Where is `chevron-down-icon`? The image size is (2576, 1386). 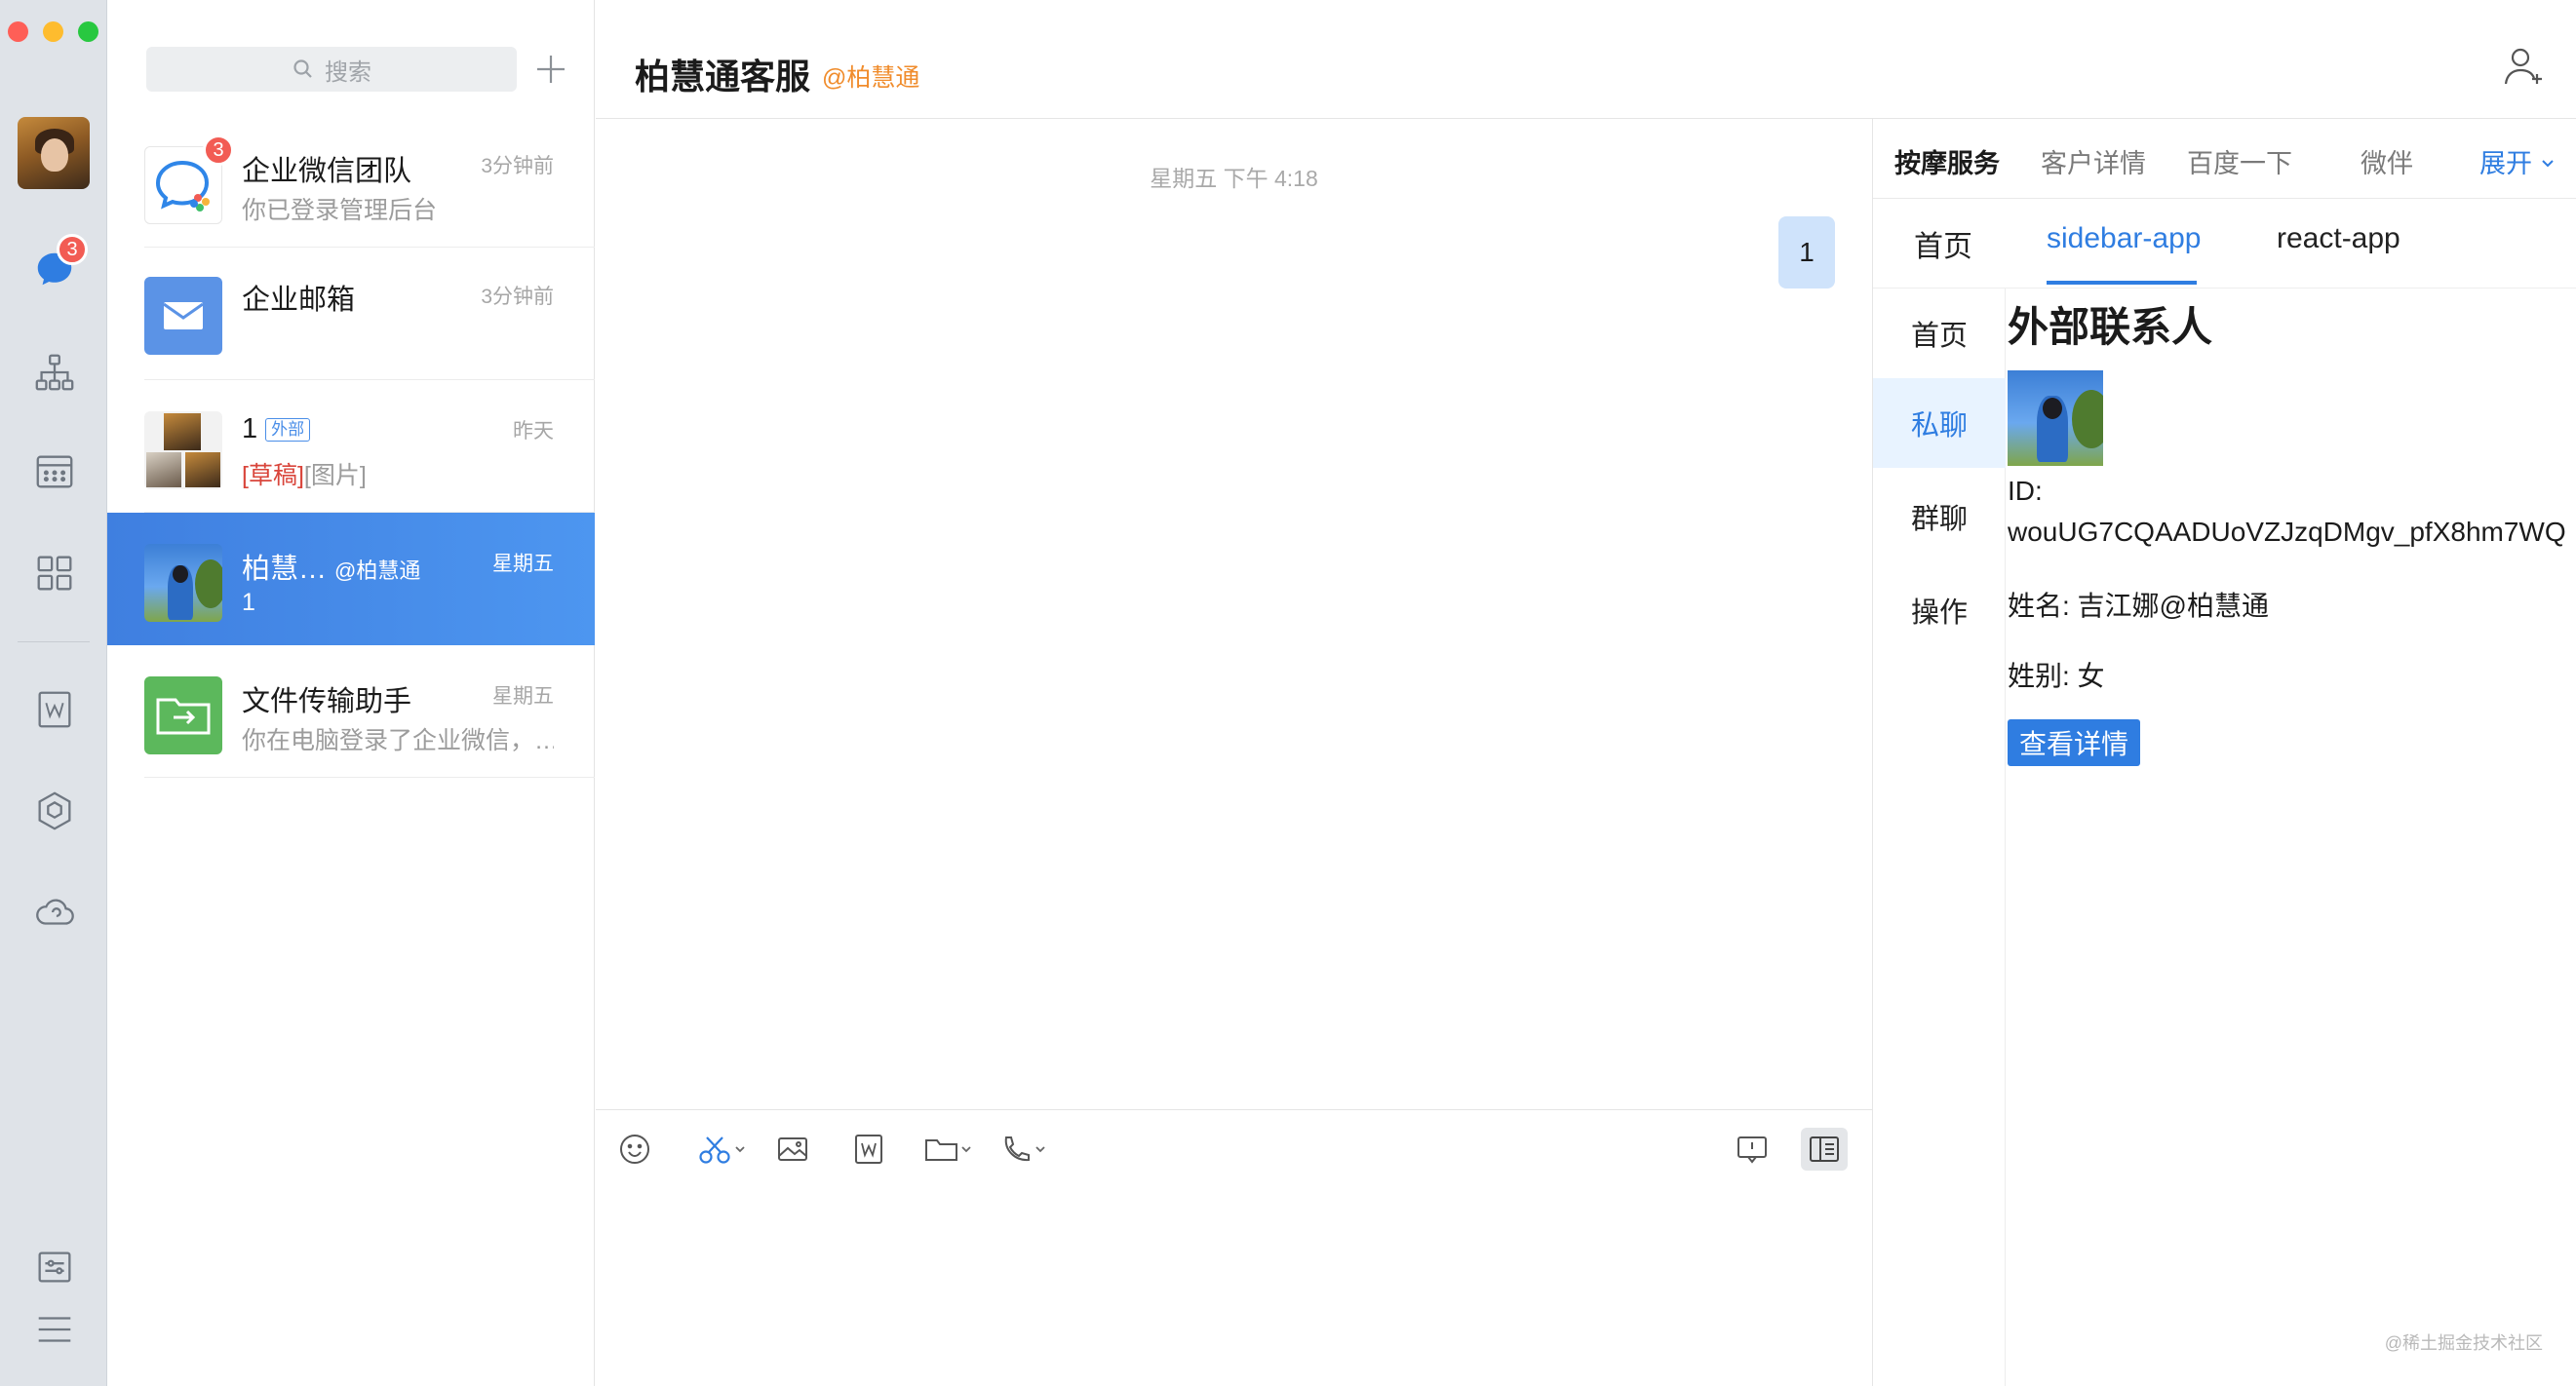 chevron-down-icon is located at coordinates (2547, 164).